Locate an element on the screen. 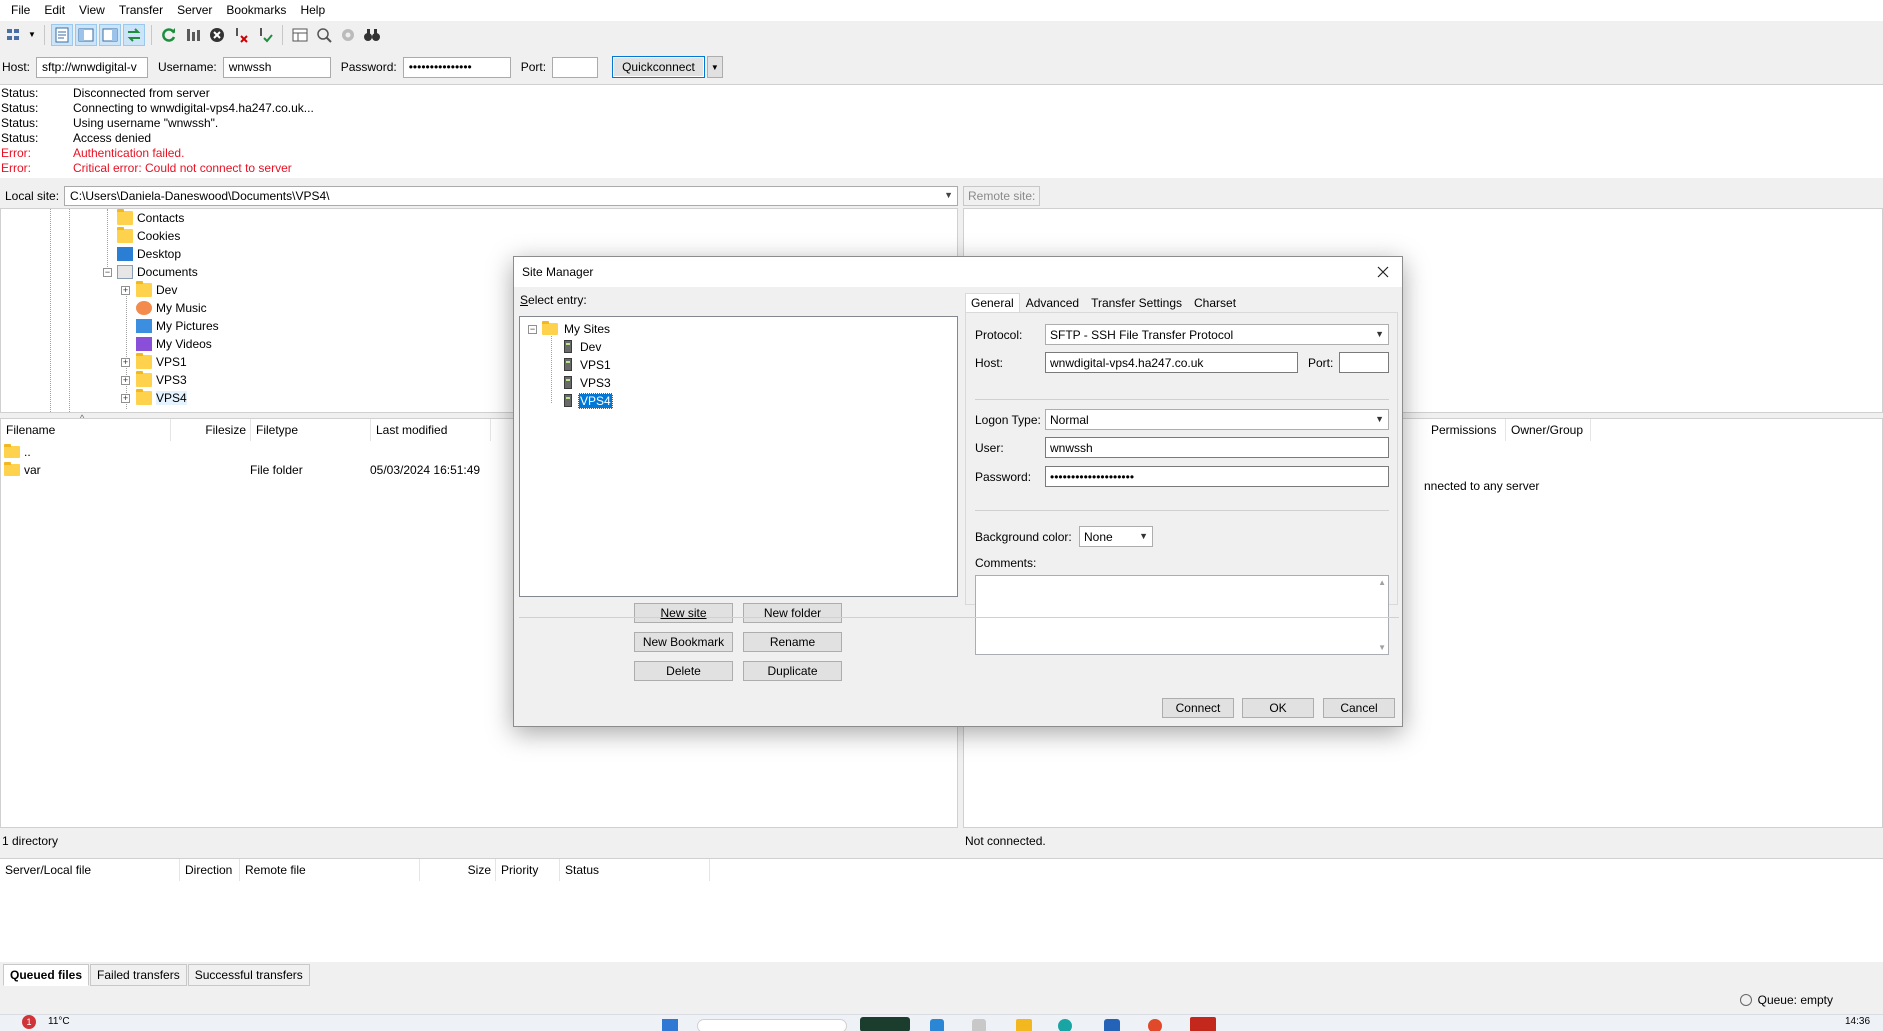 The image size is (1883, 1031). site-item-vps4: VPS4 is located at coordinates (588, 400).